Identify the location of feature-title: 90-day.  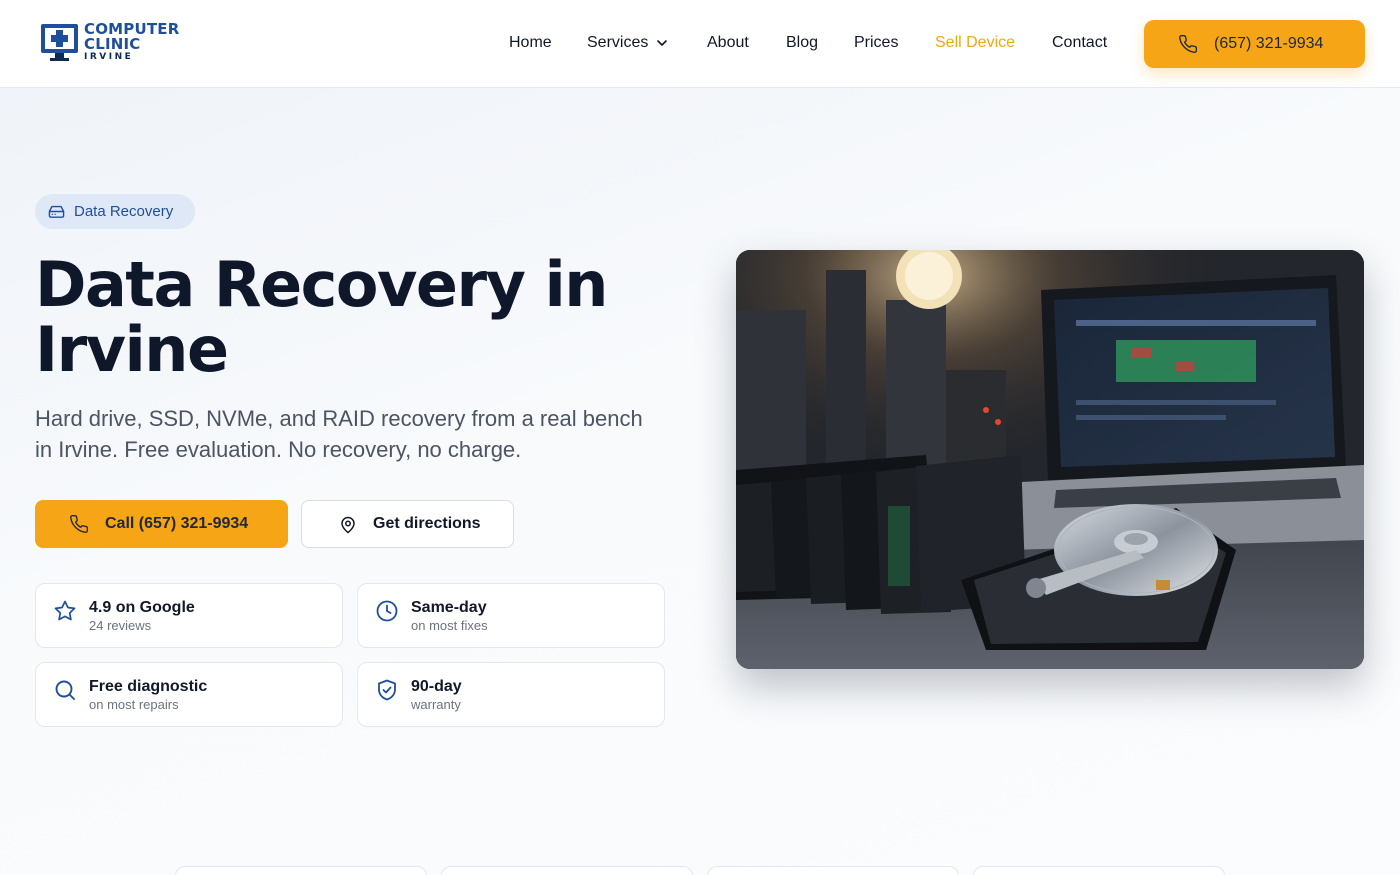
(436, 686).